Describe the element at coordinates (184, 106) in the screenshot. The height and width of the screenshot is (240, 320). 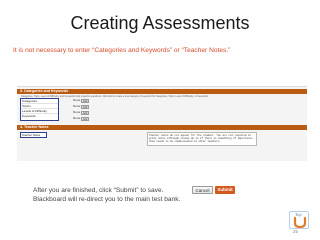
I see `topics-row: None Add` at that location.